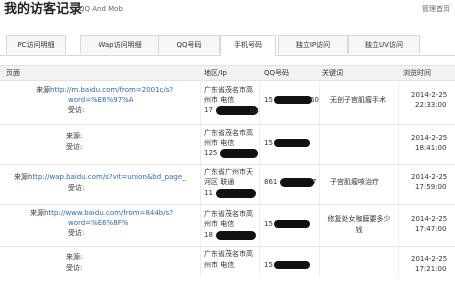 This screenshot has height=286, width=455. I want to click on tab-unique-uv: 独立UV访问, so click(384, 44).